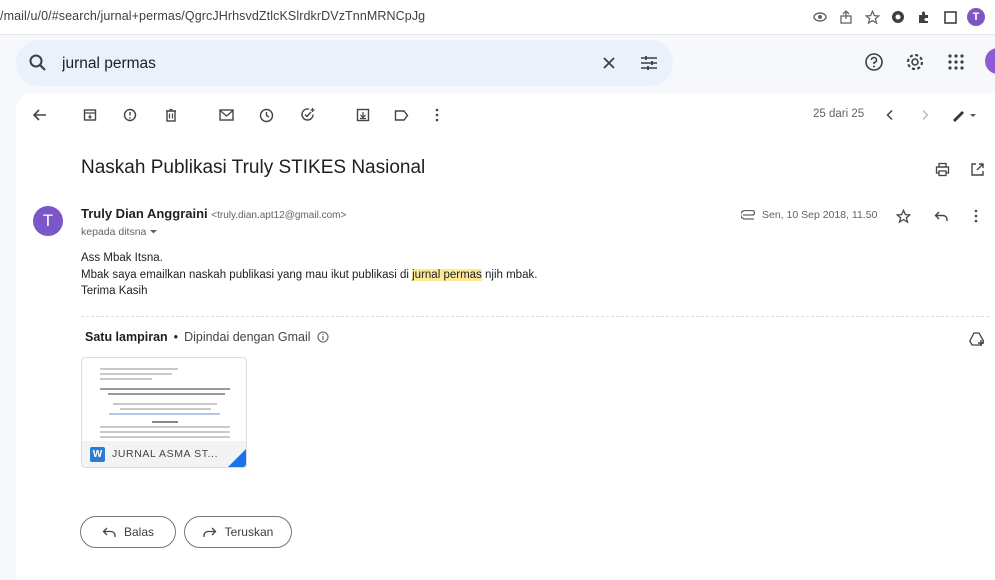 The height and width of the screenshot is (580, 995). I want to click on forward-label: Teruskan, so click(249, 532).